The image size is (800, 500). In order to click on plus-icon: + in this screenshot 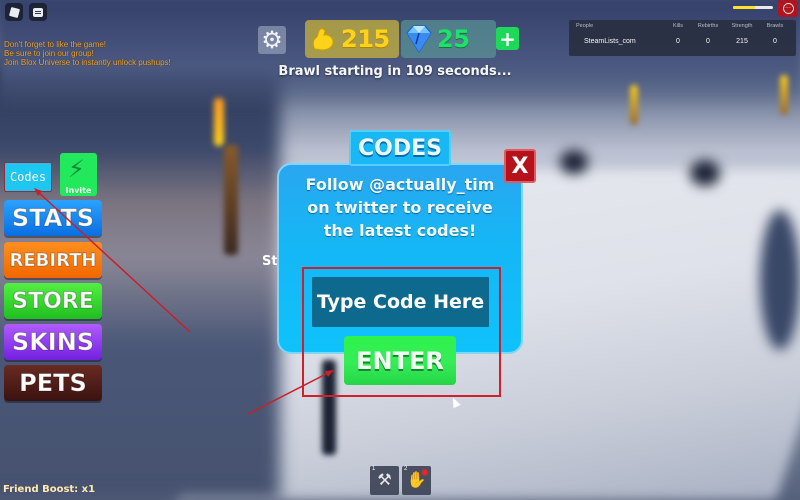, I will do `click(507, 38)`.